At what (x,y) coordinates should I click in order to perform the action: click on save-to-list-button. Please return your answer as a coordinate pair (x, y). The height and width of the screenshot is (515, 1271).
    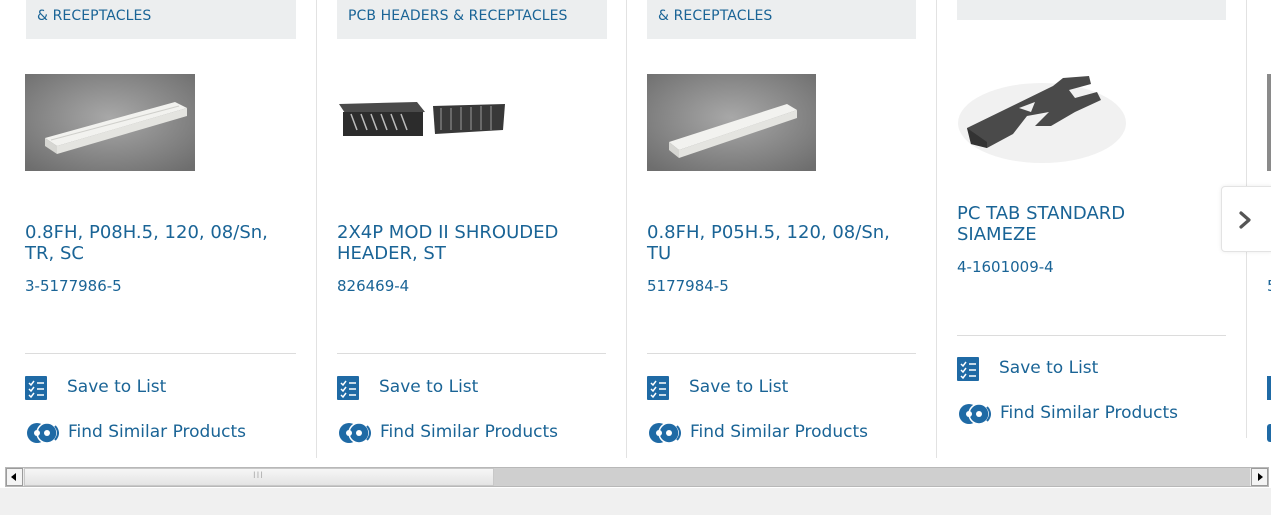
    Looking at the image, I should click on (1269, 388).